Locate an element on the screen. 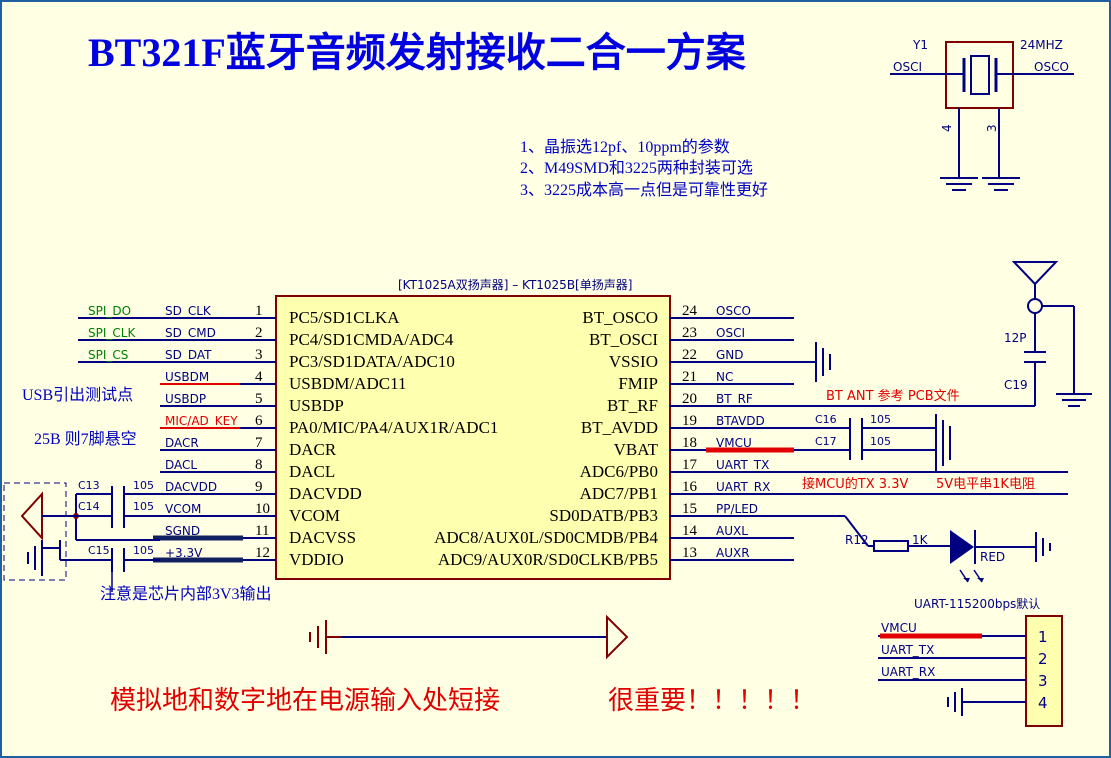 The width and height of the screenshot is (1111, 758). left-pin-number: 10 is located at coordinates (262, 509).